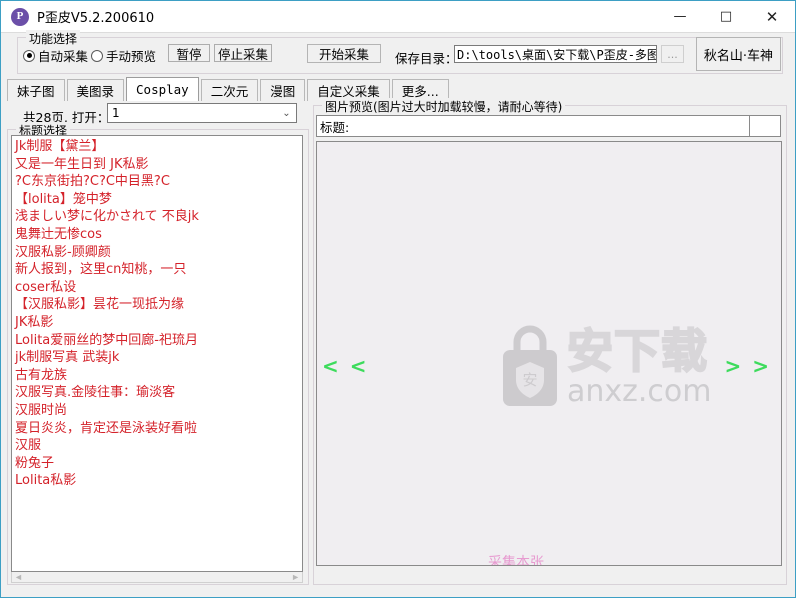 The width and height of the screenshot is (796, 598). I want to click on close-button: ✕, so click(772, 16).